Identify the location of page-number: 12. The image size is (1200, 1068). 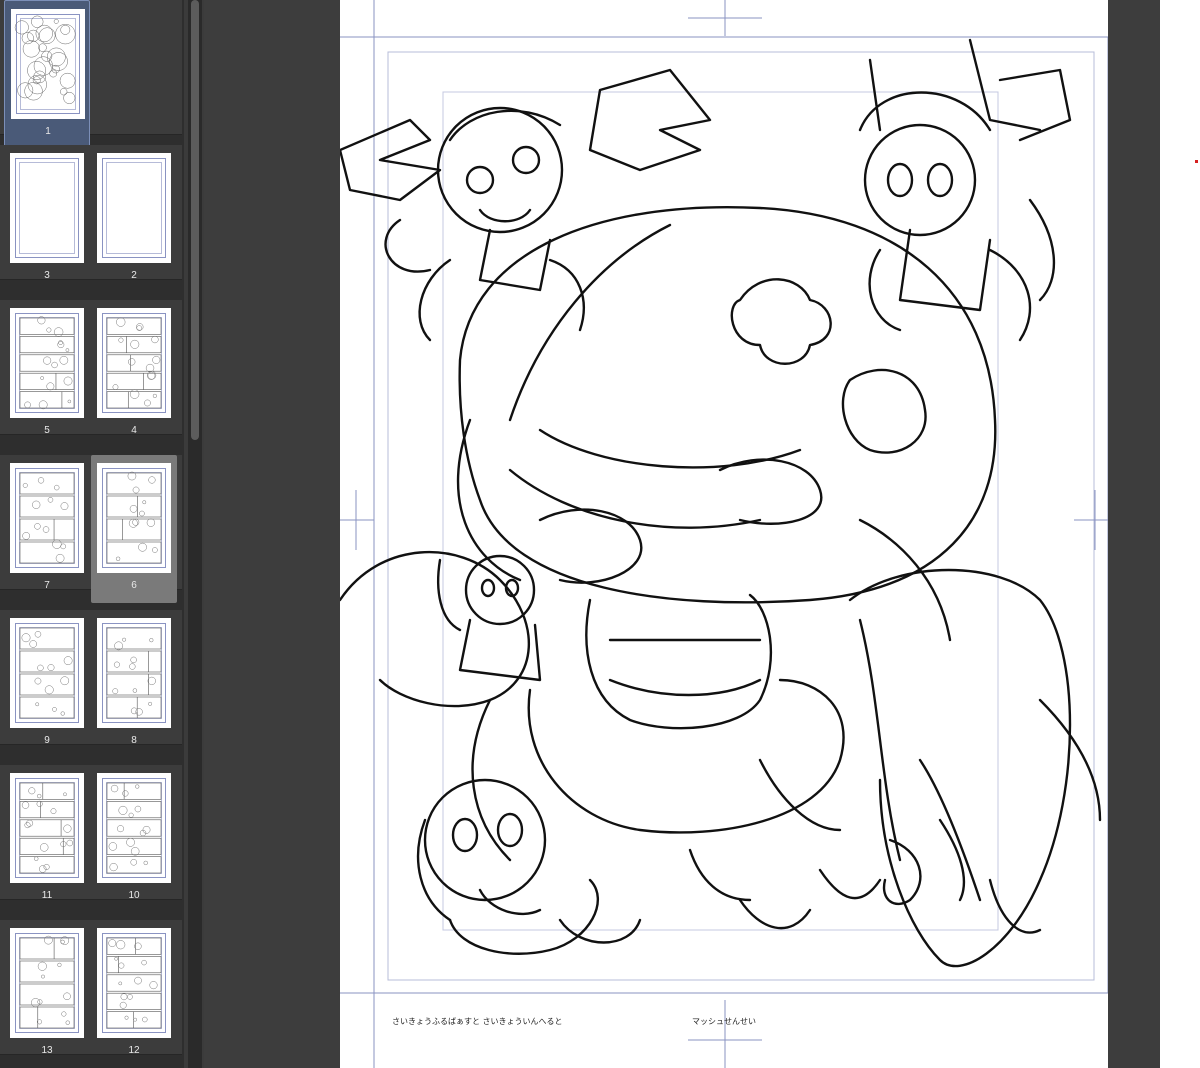
(134, 1050).